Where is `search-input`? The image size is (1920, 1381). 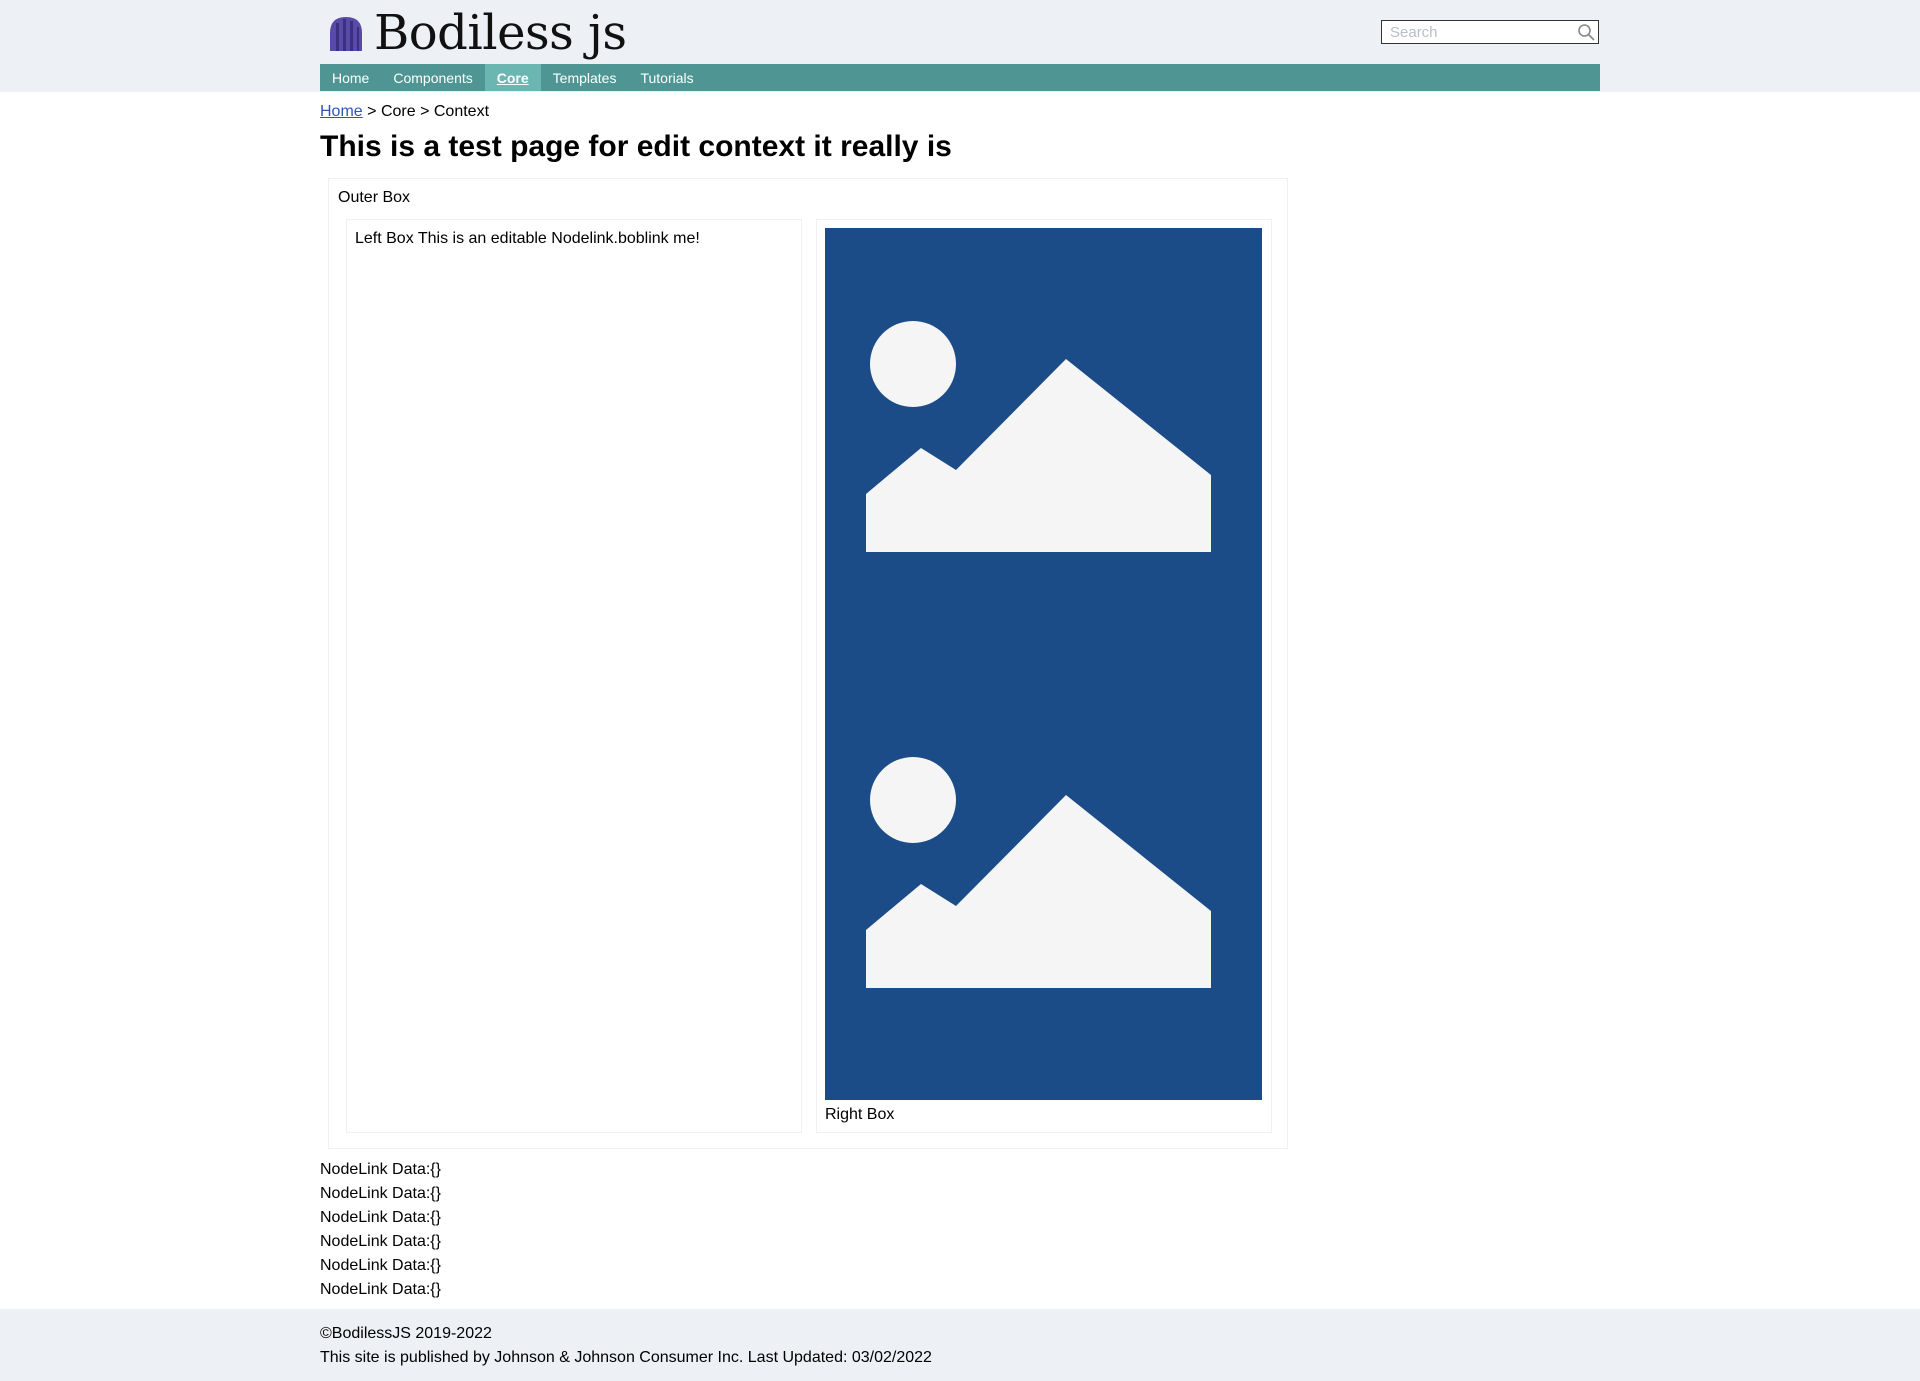 search-input is located at coordinates (1476, 32).